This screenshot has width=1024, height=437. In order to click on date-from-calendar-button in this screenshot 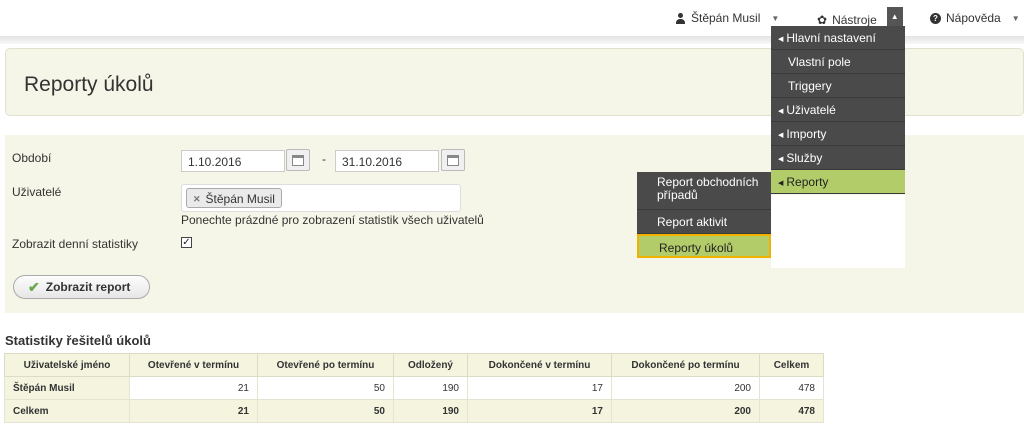, I will do `click(298, 160)`.